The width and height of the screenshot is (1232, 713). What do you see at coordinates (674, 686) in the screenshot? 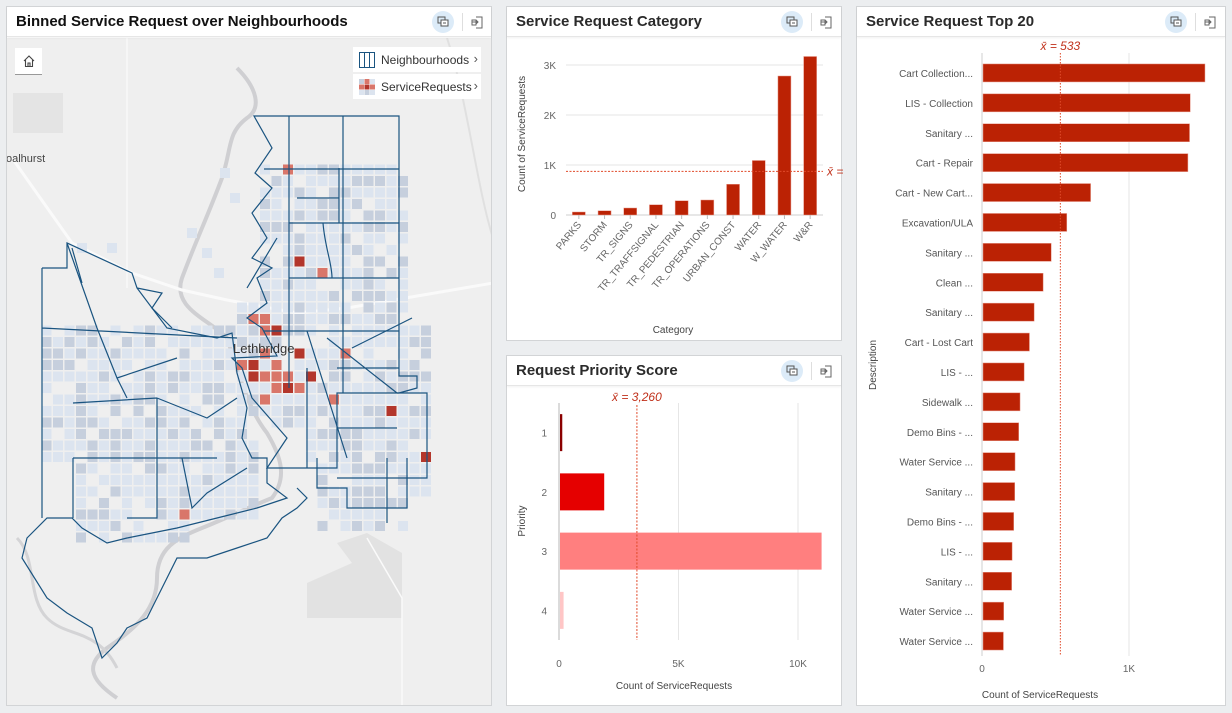
I see `x-axis-title: Count of ServiceRequests` at bounding box center [674, 686].